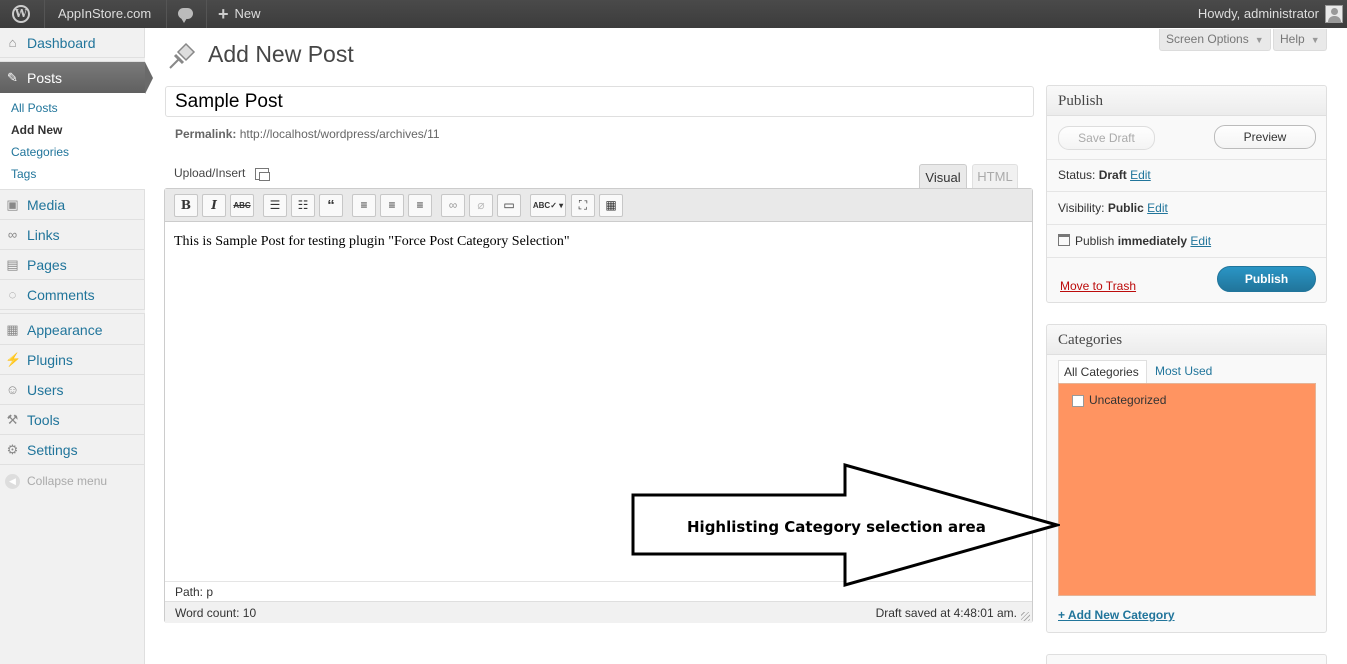  Describe the element at coordinates (1266, 279) in the screenshot. I see `publish-button: Publish` at that location.